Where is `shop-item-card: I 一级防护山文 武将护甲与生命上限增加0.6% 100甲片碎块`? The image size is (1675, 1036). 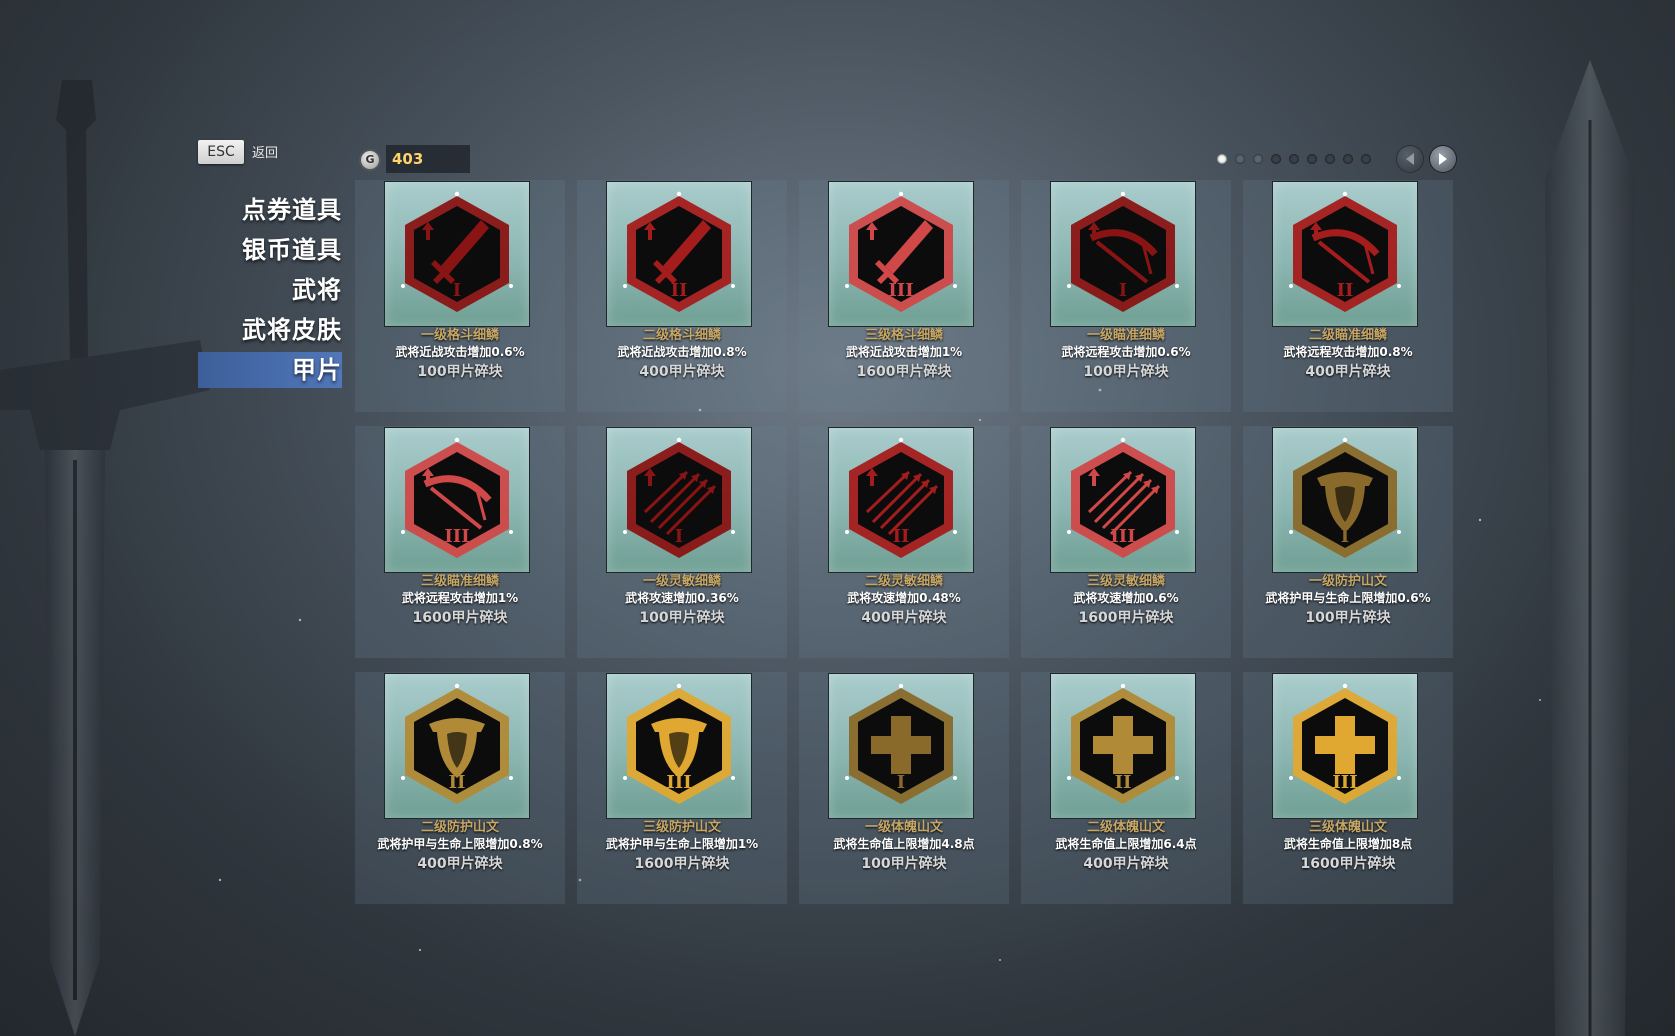 shop-item-card: I 一级防护山文 武将护甲与生命上限增加0.6% 100甲片碎块 is located at coordinates (1348, 542).